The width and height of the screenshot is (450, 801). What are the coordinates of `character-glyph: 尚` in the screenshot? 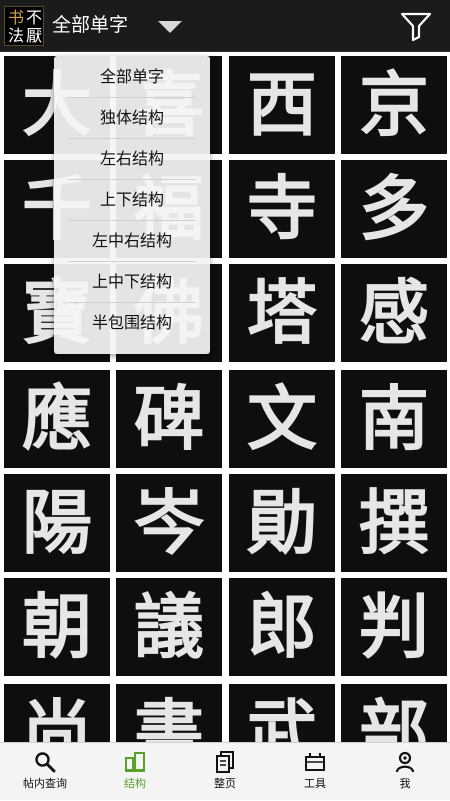 It's located at (57, 717).